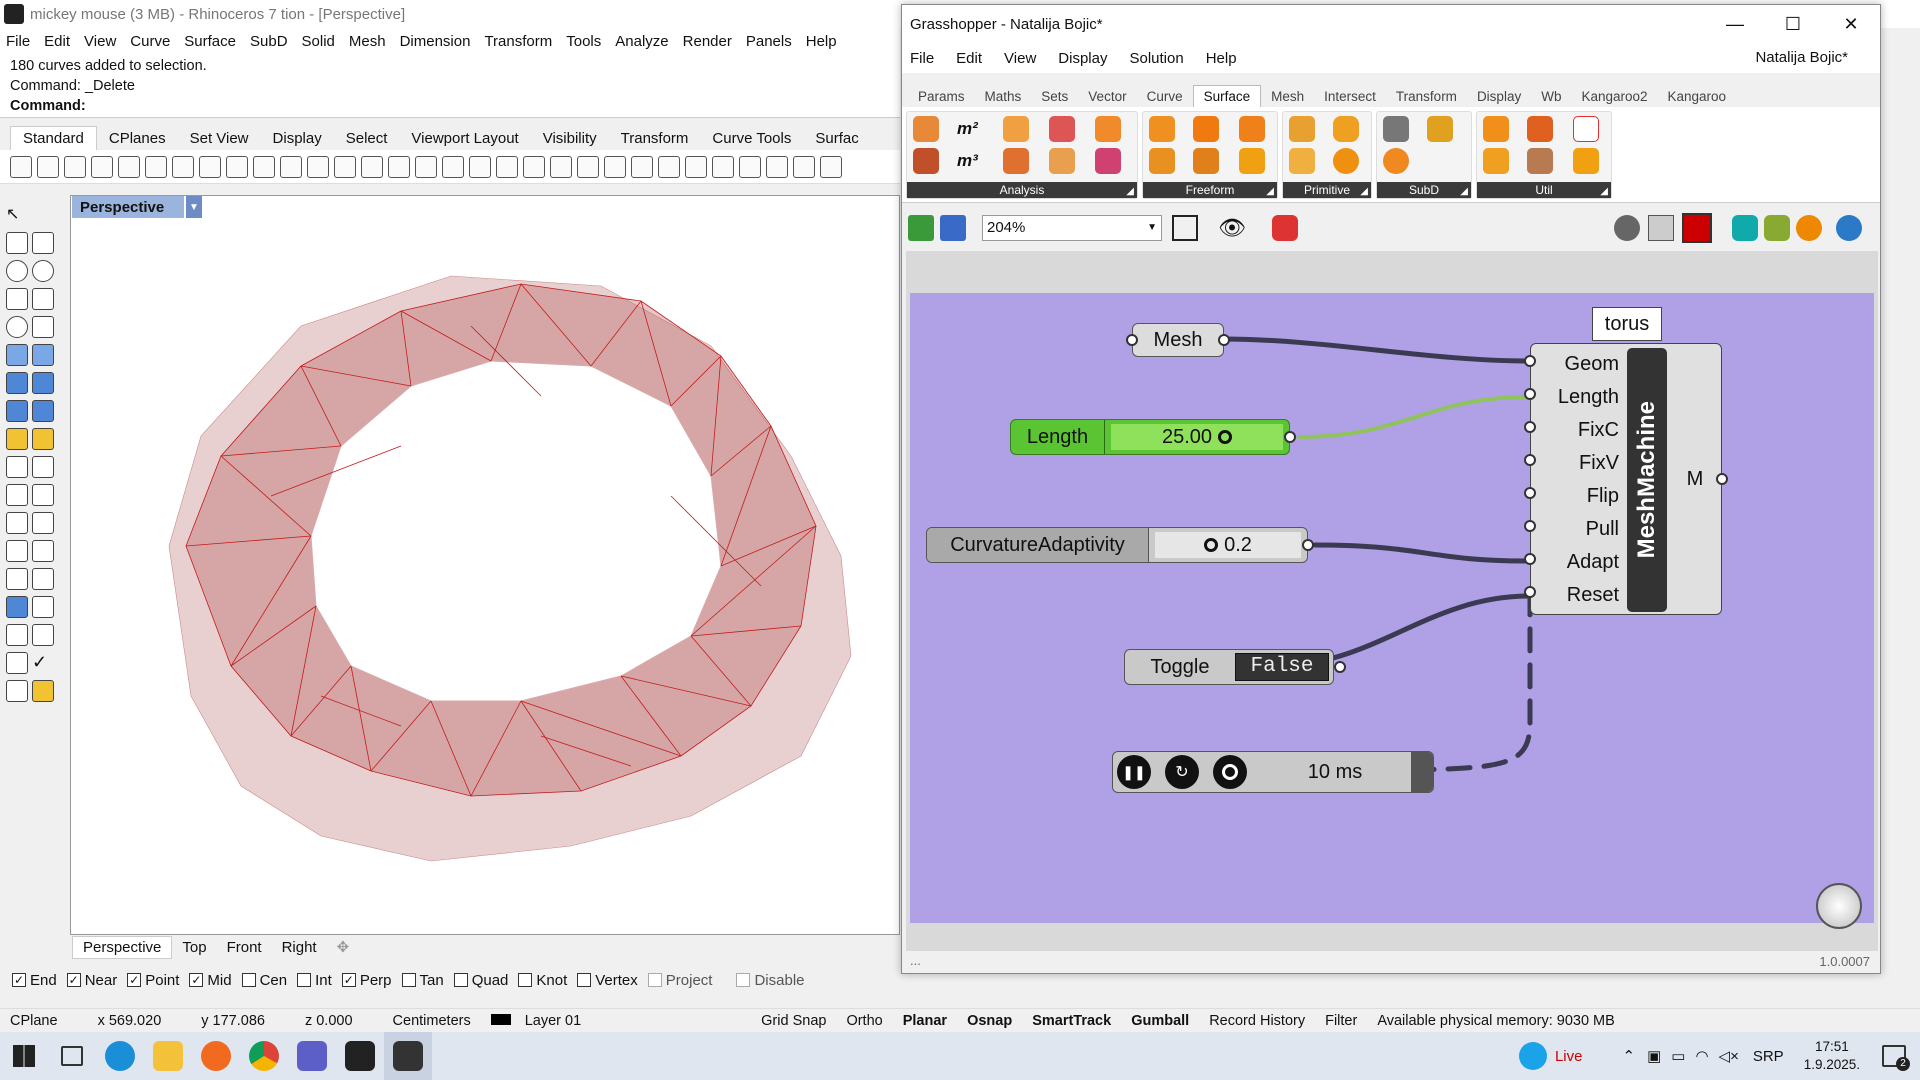 The height and width of the screenshot is (1080, 1920). What do you see at coordinates (360, 1056) in the screenshot?
I see `taskbar-photos` at bounding box center [360, 1056].